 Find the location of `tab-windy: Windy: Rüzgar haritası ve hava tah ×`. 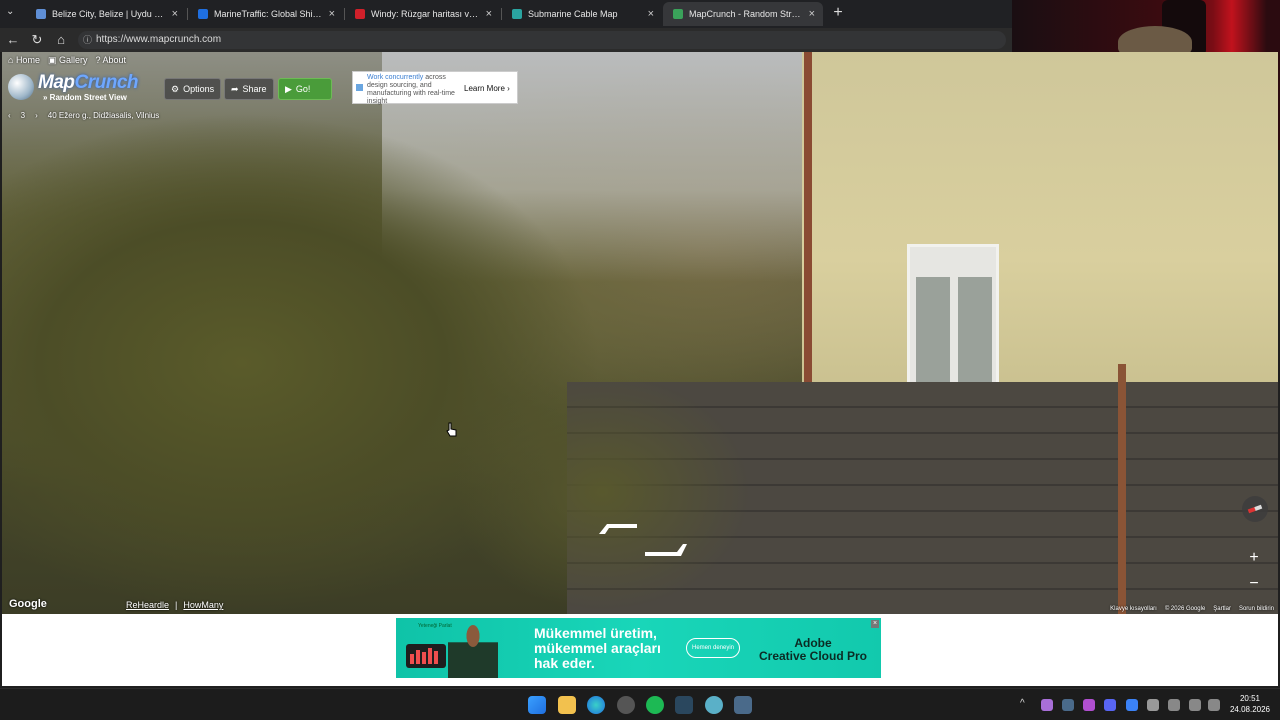

tab-windy: Windy: Rüzgar haritası ve hava tah × is located at coordinates (422, 14).